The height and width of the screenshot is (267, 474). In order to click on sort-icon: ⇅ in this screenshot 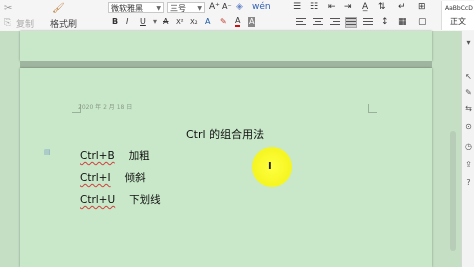, I will do `click(382, 7)`.